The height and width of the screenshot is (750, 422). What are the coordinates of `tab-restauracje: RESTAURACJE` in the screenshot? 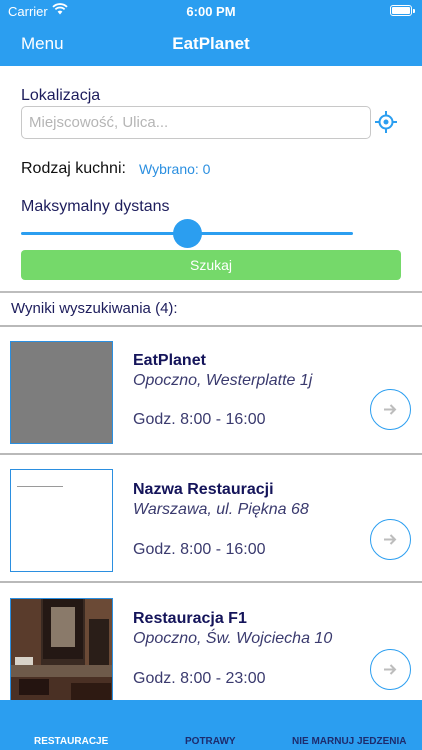 It's located at (71, 741).